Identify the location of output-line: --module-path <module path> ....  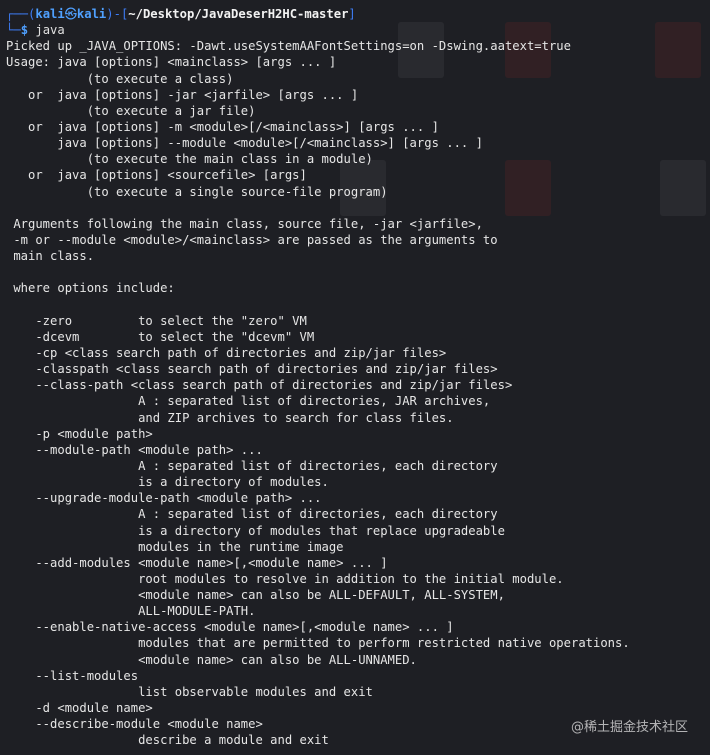
(134, 449).